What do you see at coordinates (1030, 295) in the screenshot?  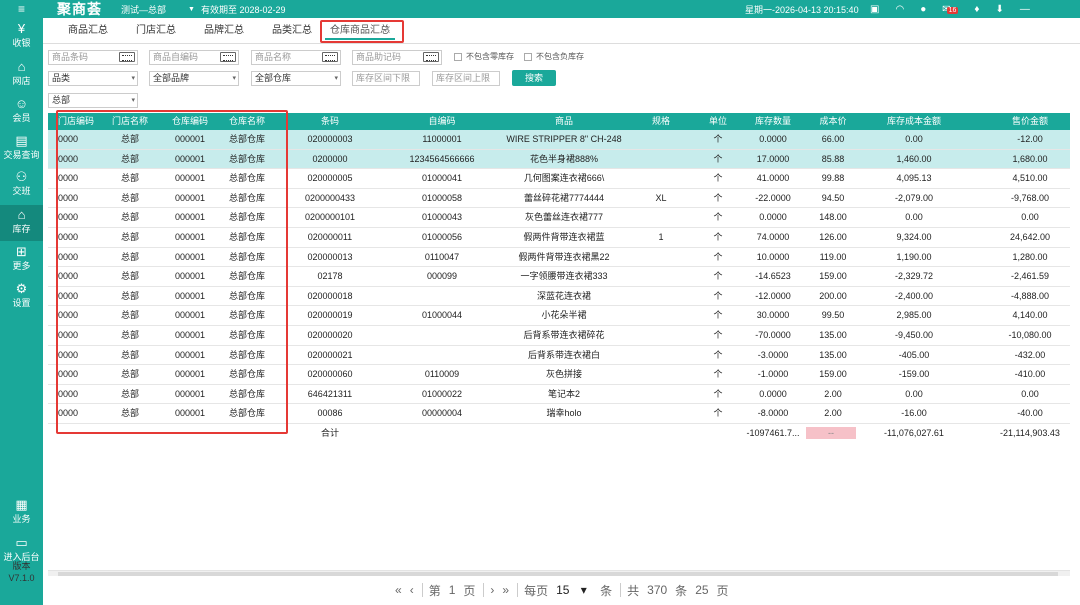 I see `table-cell: -4,888.00` at bounding box center [1030, 295].